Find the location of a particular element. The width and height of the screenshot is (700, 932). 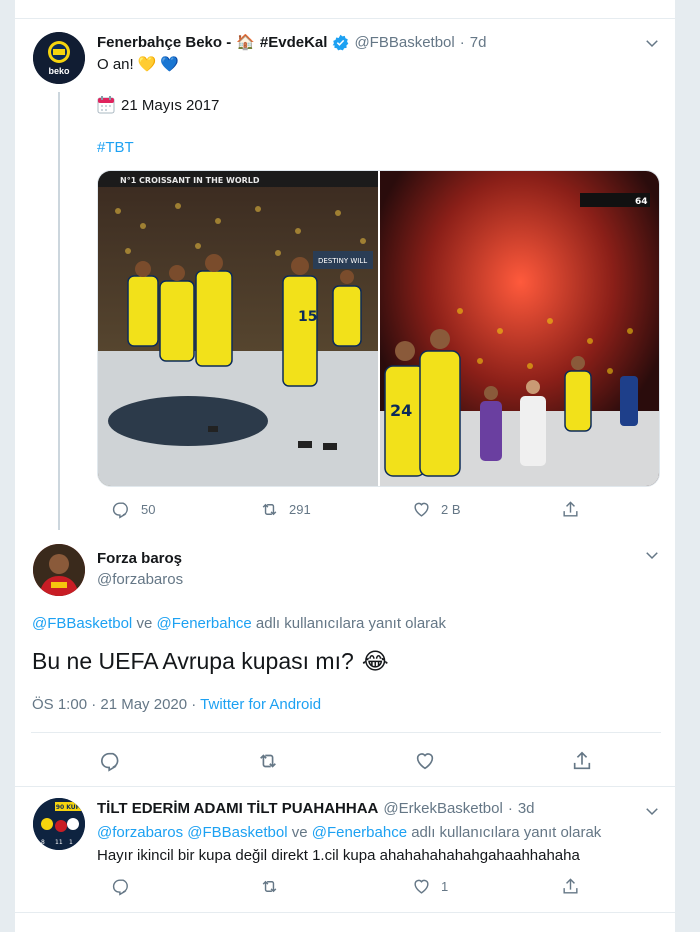

display-name: Forza baroş is located at coordinates (139, 558).